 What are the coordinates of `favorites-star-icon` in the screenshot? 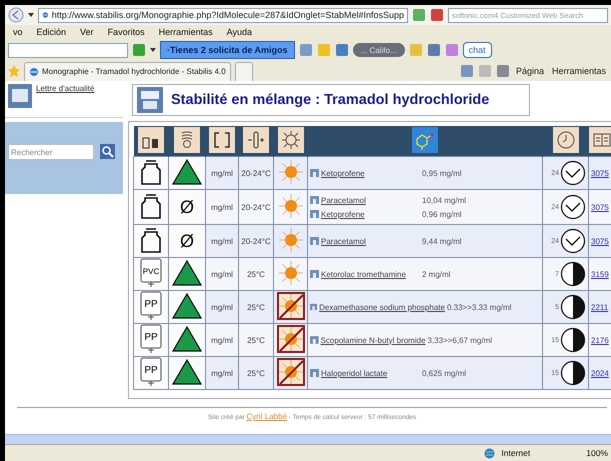 It's located at (14, 71).